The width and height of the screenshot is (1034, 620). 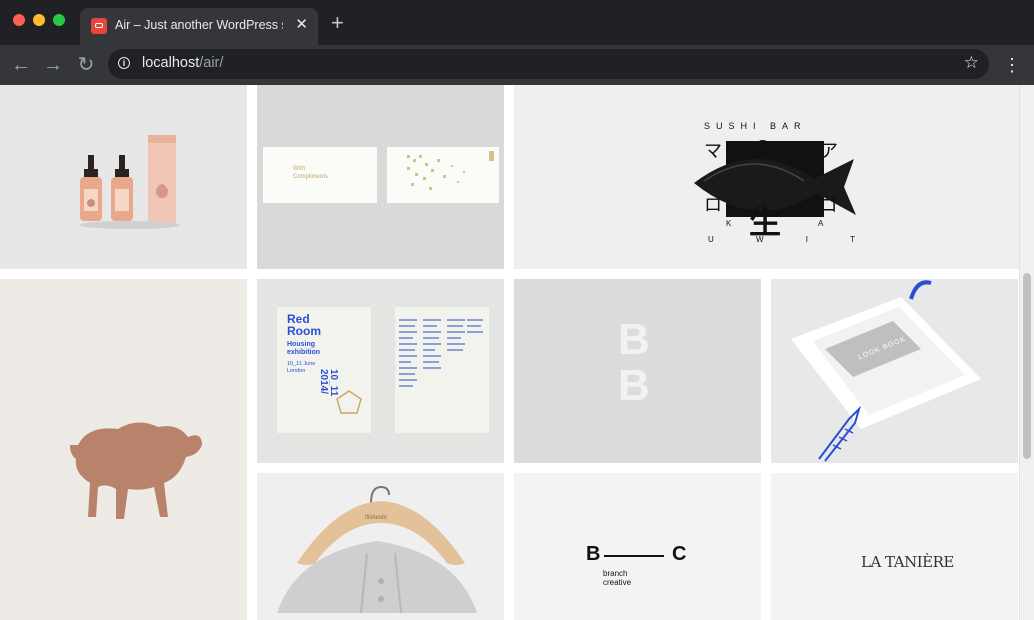 I want to click on browser-toolbar: ← → ↻ i localhost/air/ ☆ ⋮, so click(x=517, y=65).